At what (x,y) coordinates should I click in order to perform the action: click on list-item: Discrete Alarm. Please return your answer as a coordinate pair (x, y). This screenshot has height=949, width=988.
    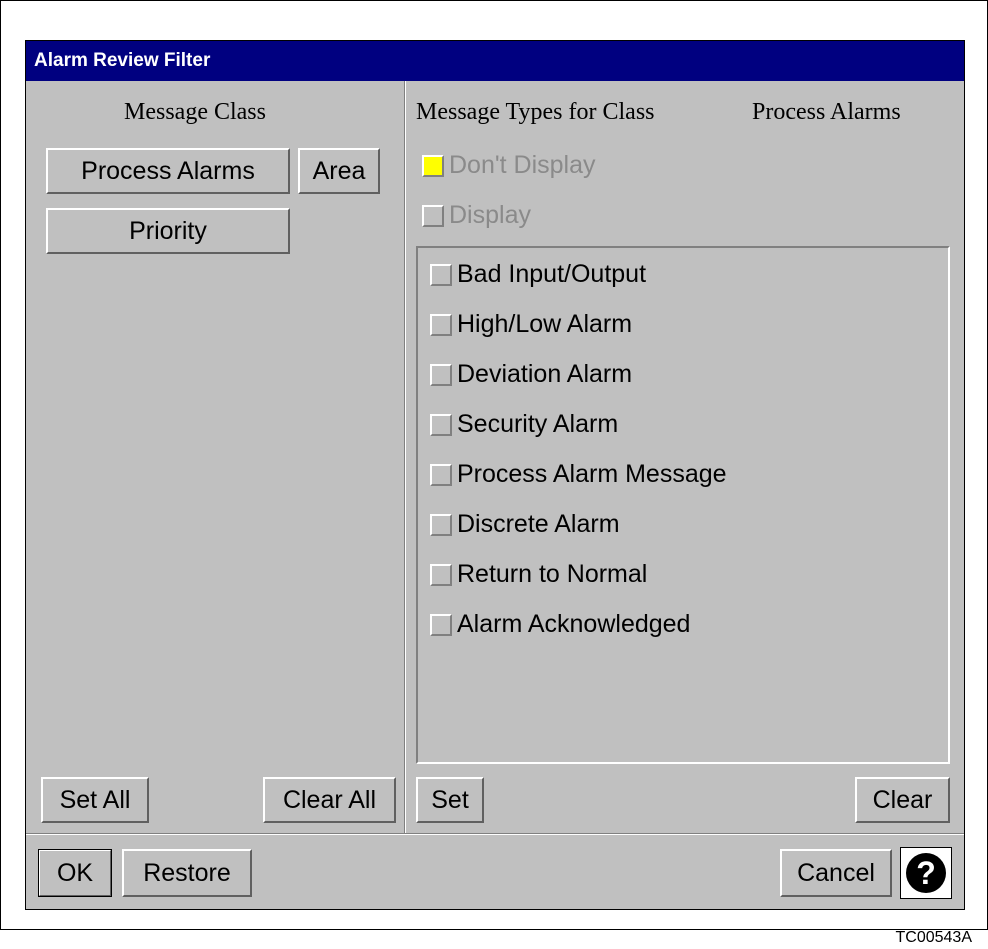
    Looking at the image, I should click on (525, 524).